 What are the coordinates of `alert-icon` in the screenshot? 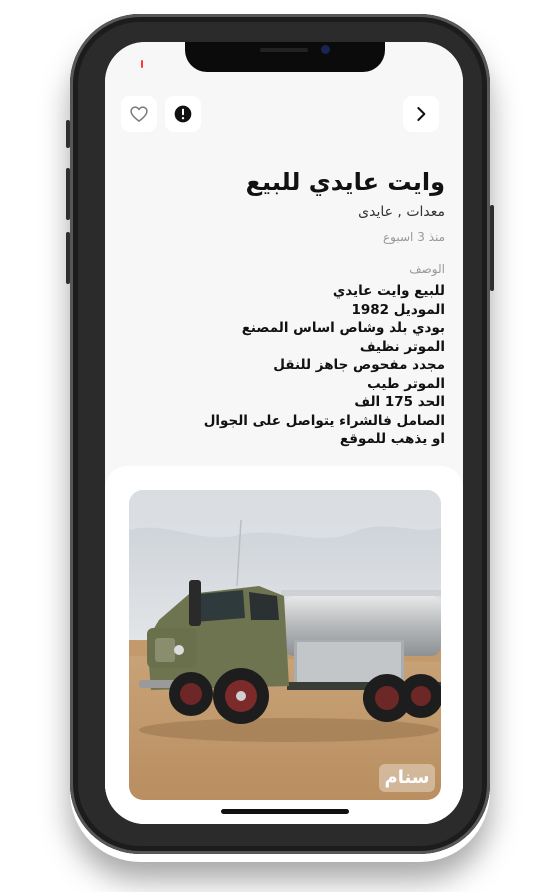 It's located at (183, 114).